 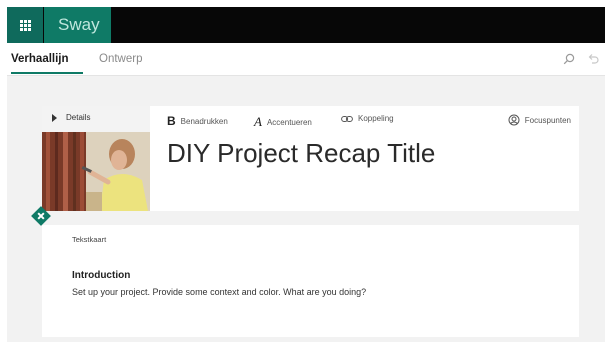 I want to click on accent-button: A Accentueren, so click(x=283, y=122).